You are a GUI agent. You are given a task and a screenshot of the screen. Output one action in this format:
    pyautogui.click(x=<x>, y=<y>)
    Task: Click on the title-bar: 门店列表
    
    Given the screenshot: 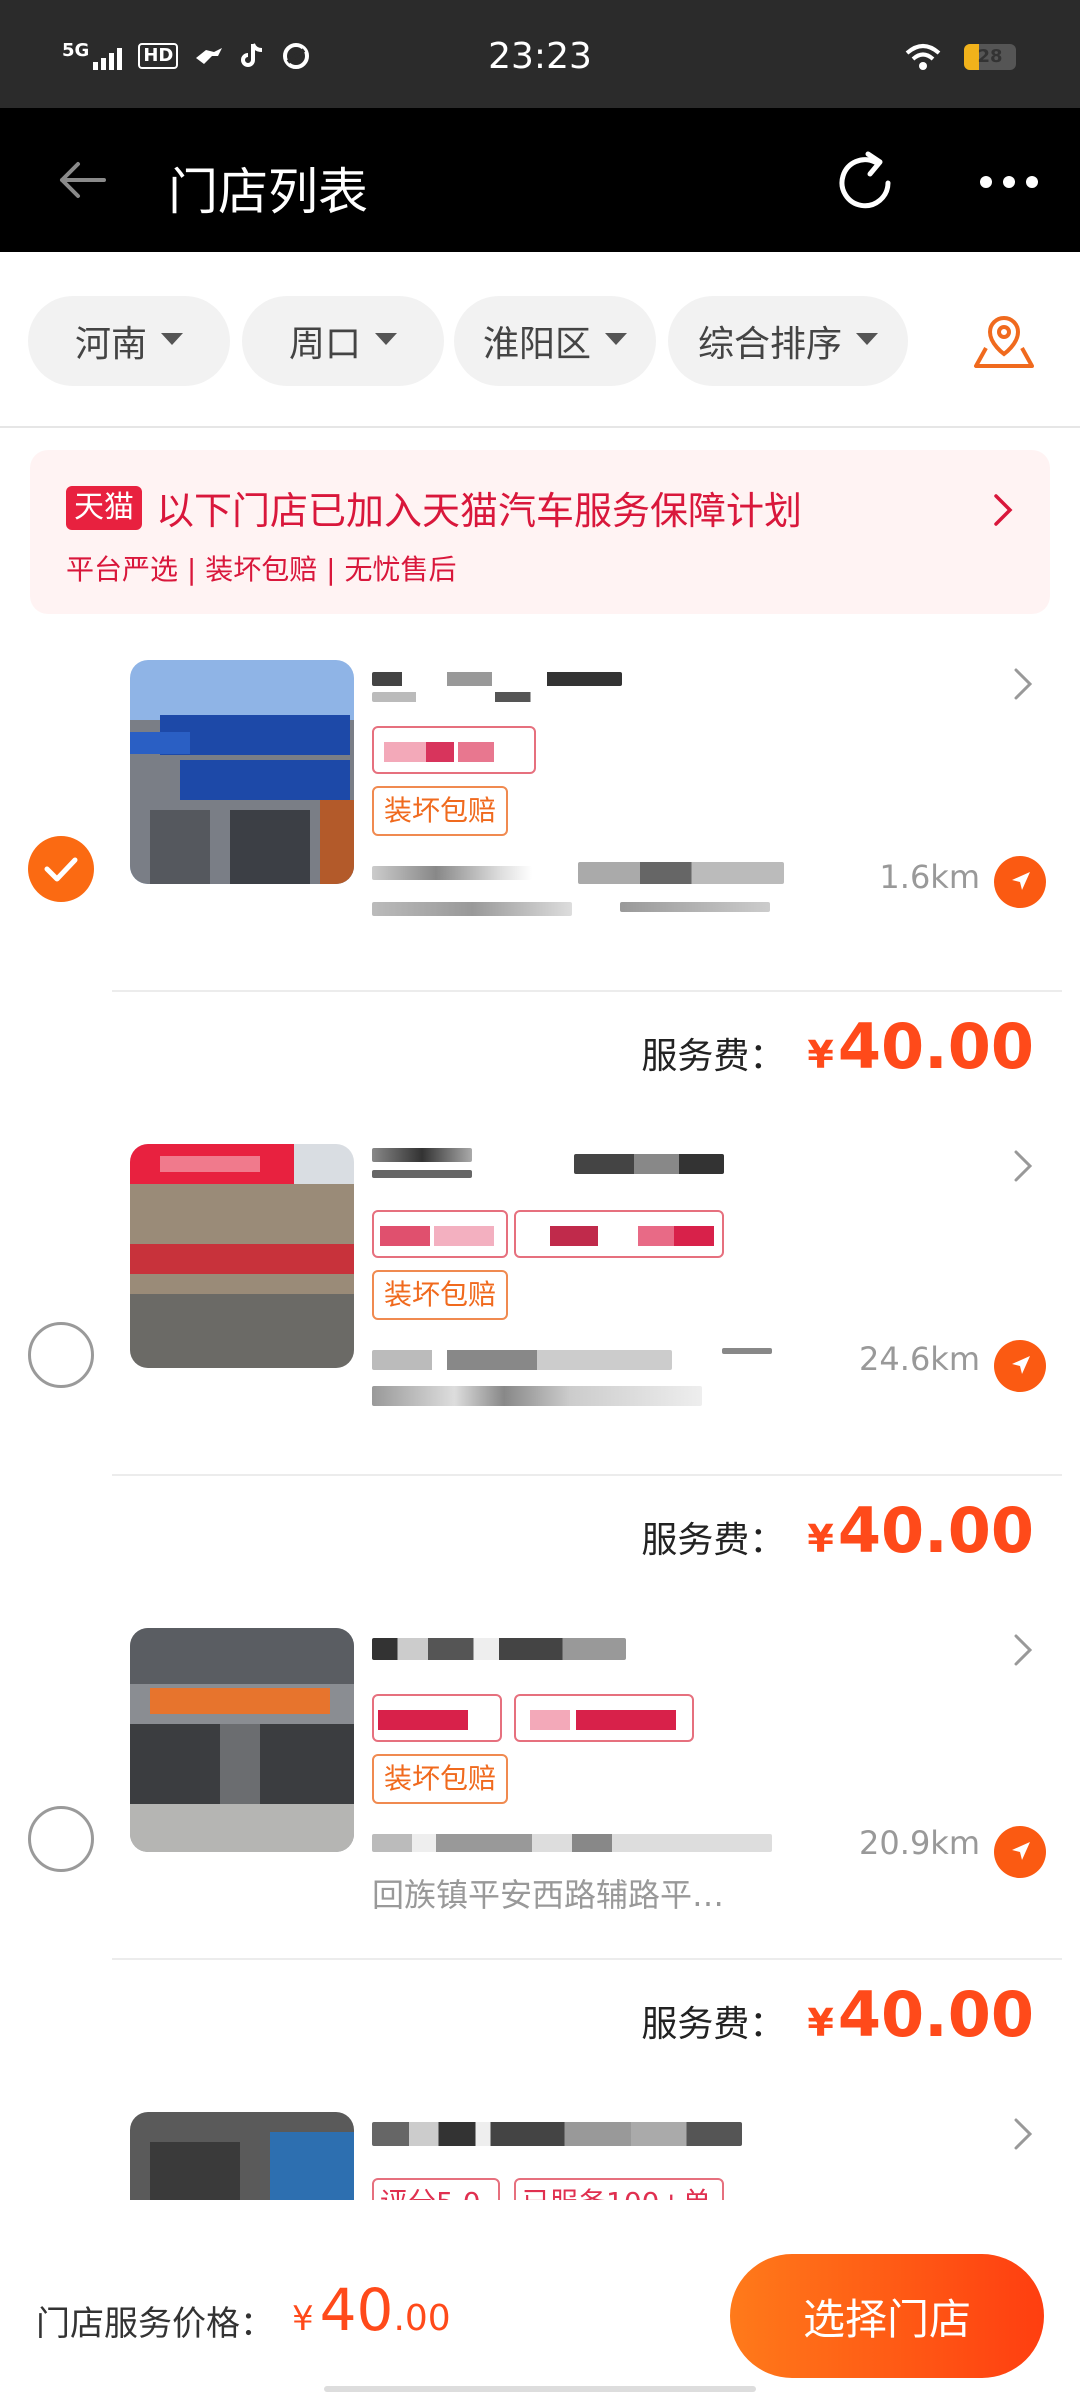 What is the action you would take?
    pyautogui.click(x=540, y=180)
    